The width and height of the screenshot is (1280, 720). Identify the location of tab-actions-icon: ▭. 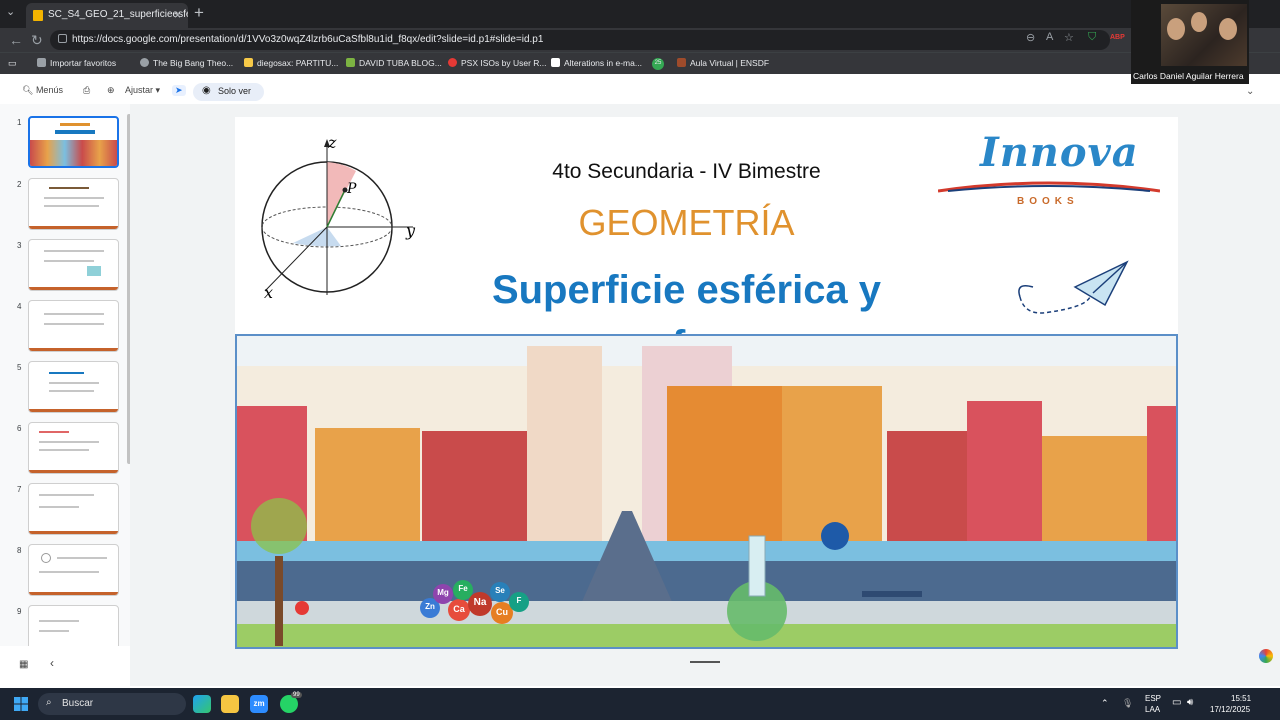
(12, 63).